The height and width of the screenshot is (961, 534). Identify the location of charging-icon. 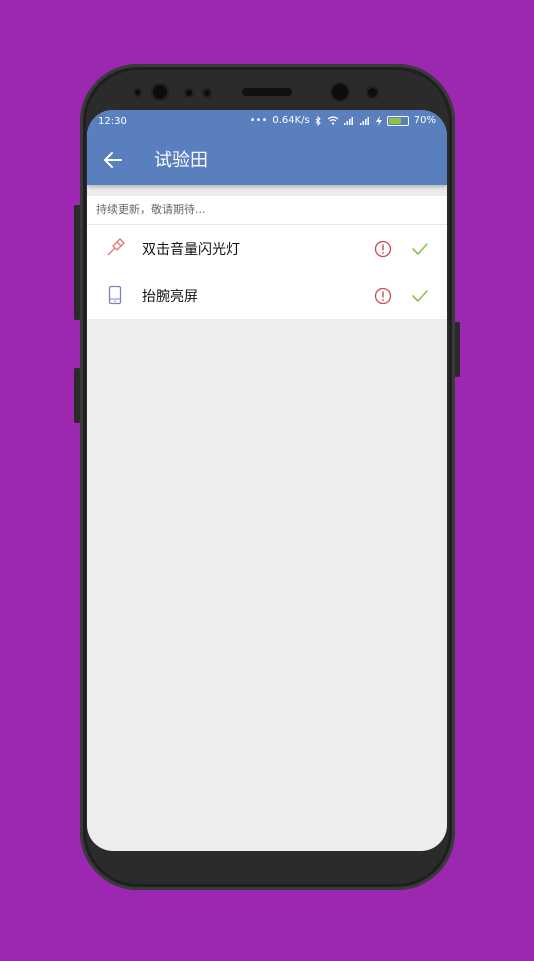
(378, 120).